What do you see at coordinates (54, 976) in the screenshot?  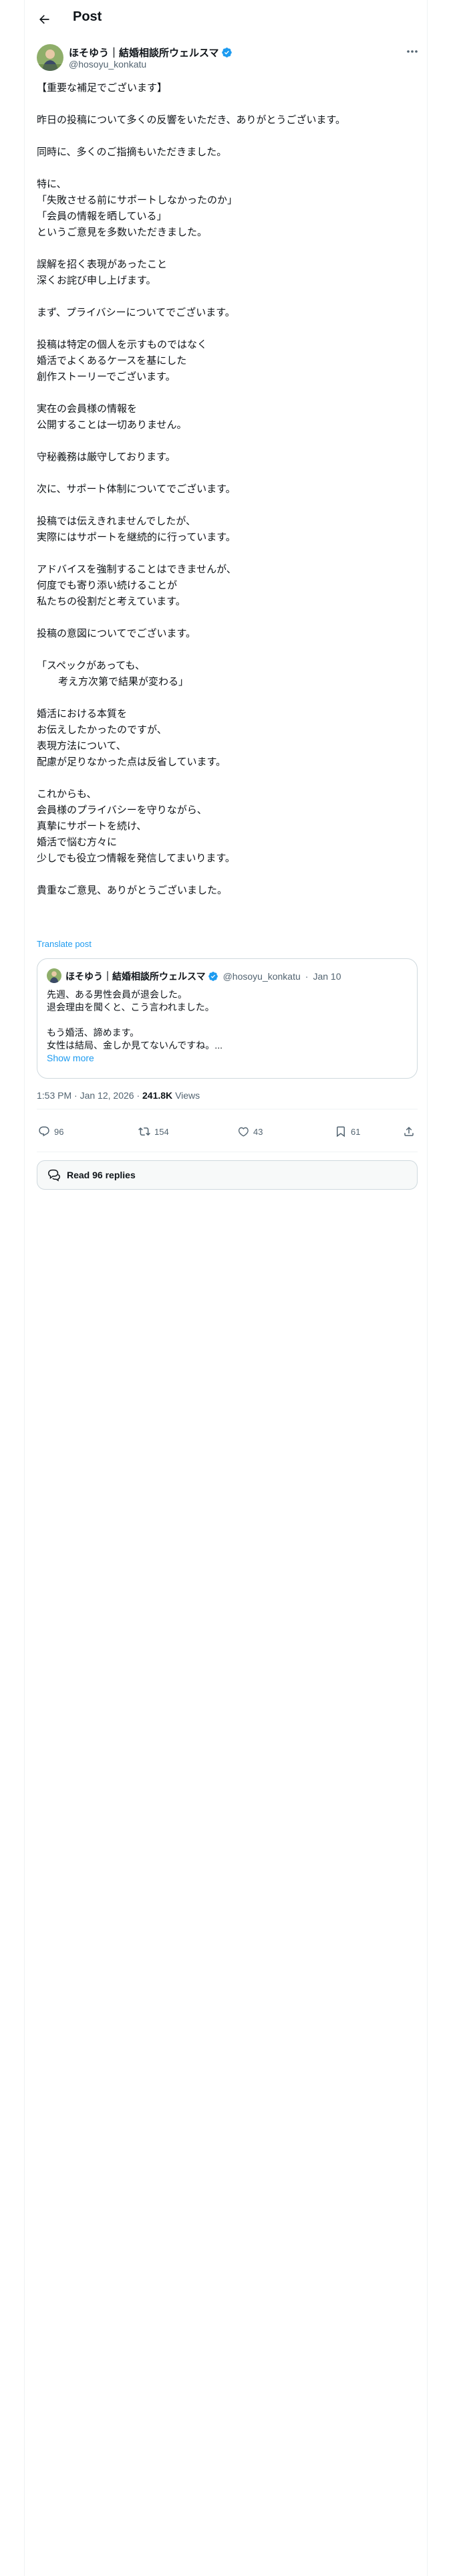 I see `quoted-author-avatar` at bounding box center [54, 976].